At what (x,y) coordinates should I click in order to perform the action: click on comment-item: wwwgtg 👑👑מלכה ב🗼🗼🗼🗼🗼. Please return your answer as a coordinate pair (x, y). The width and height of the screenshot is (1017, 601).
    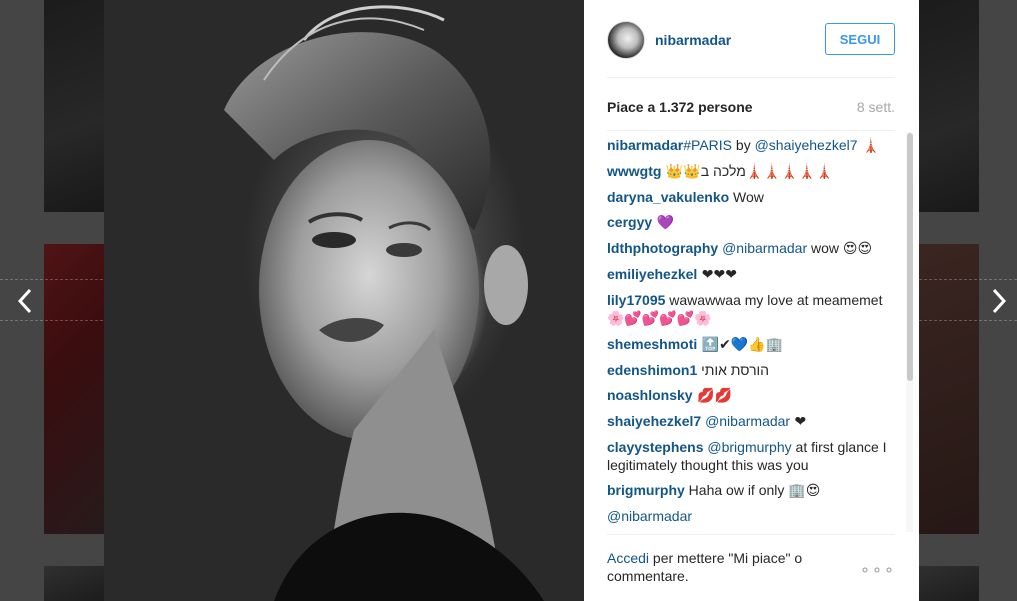
    Looking at the image, I should click on (747, 171).